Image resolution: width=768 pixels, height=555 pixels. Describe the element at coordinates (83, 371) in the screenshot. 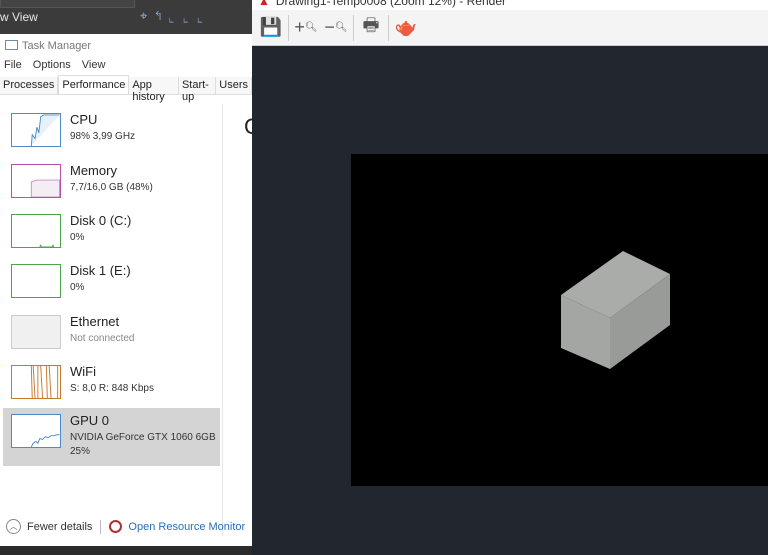

I see `item-name: WiFi` at that location.